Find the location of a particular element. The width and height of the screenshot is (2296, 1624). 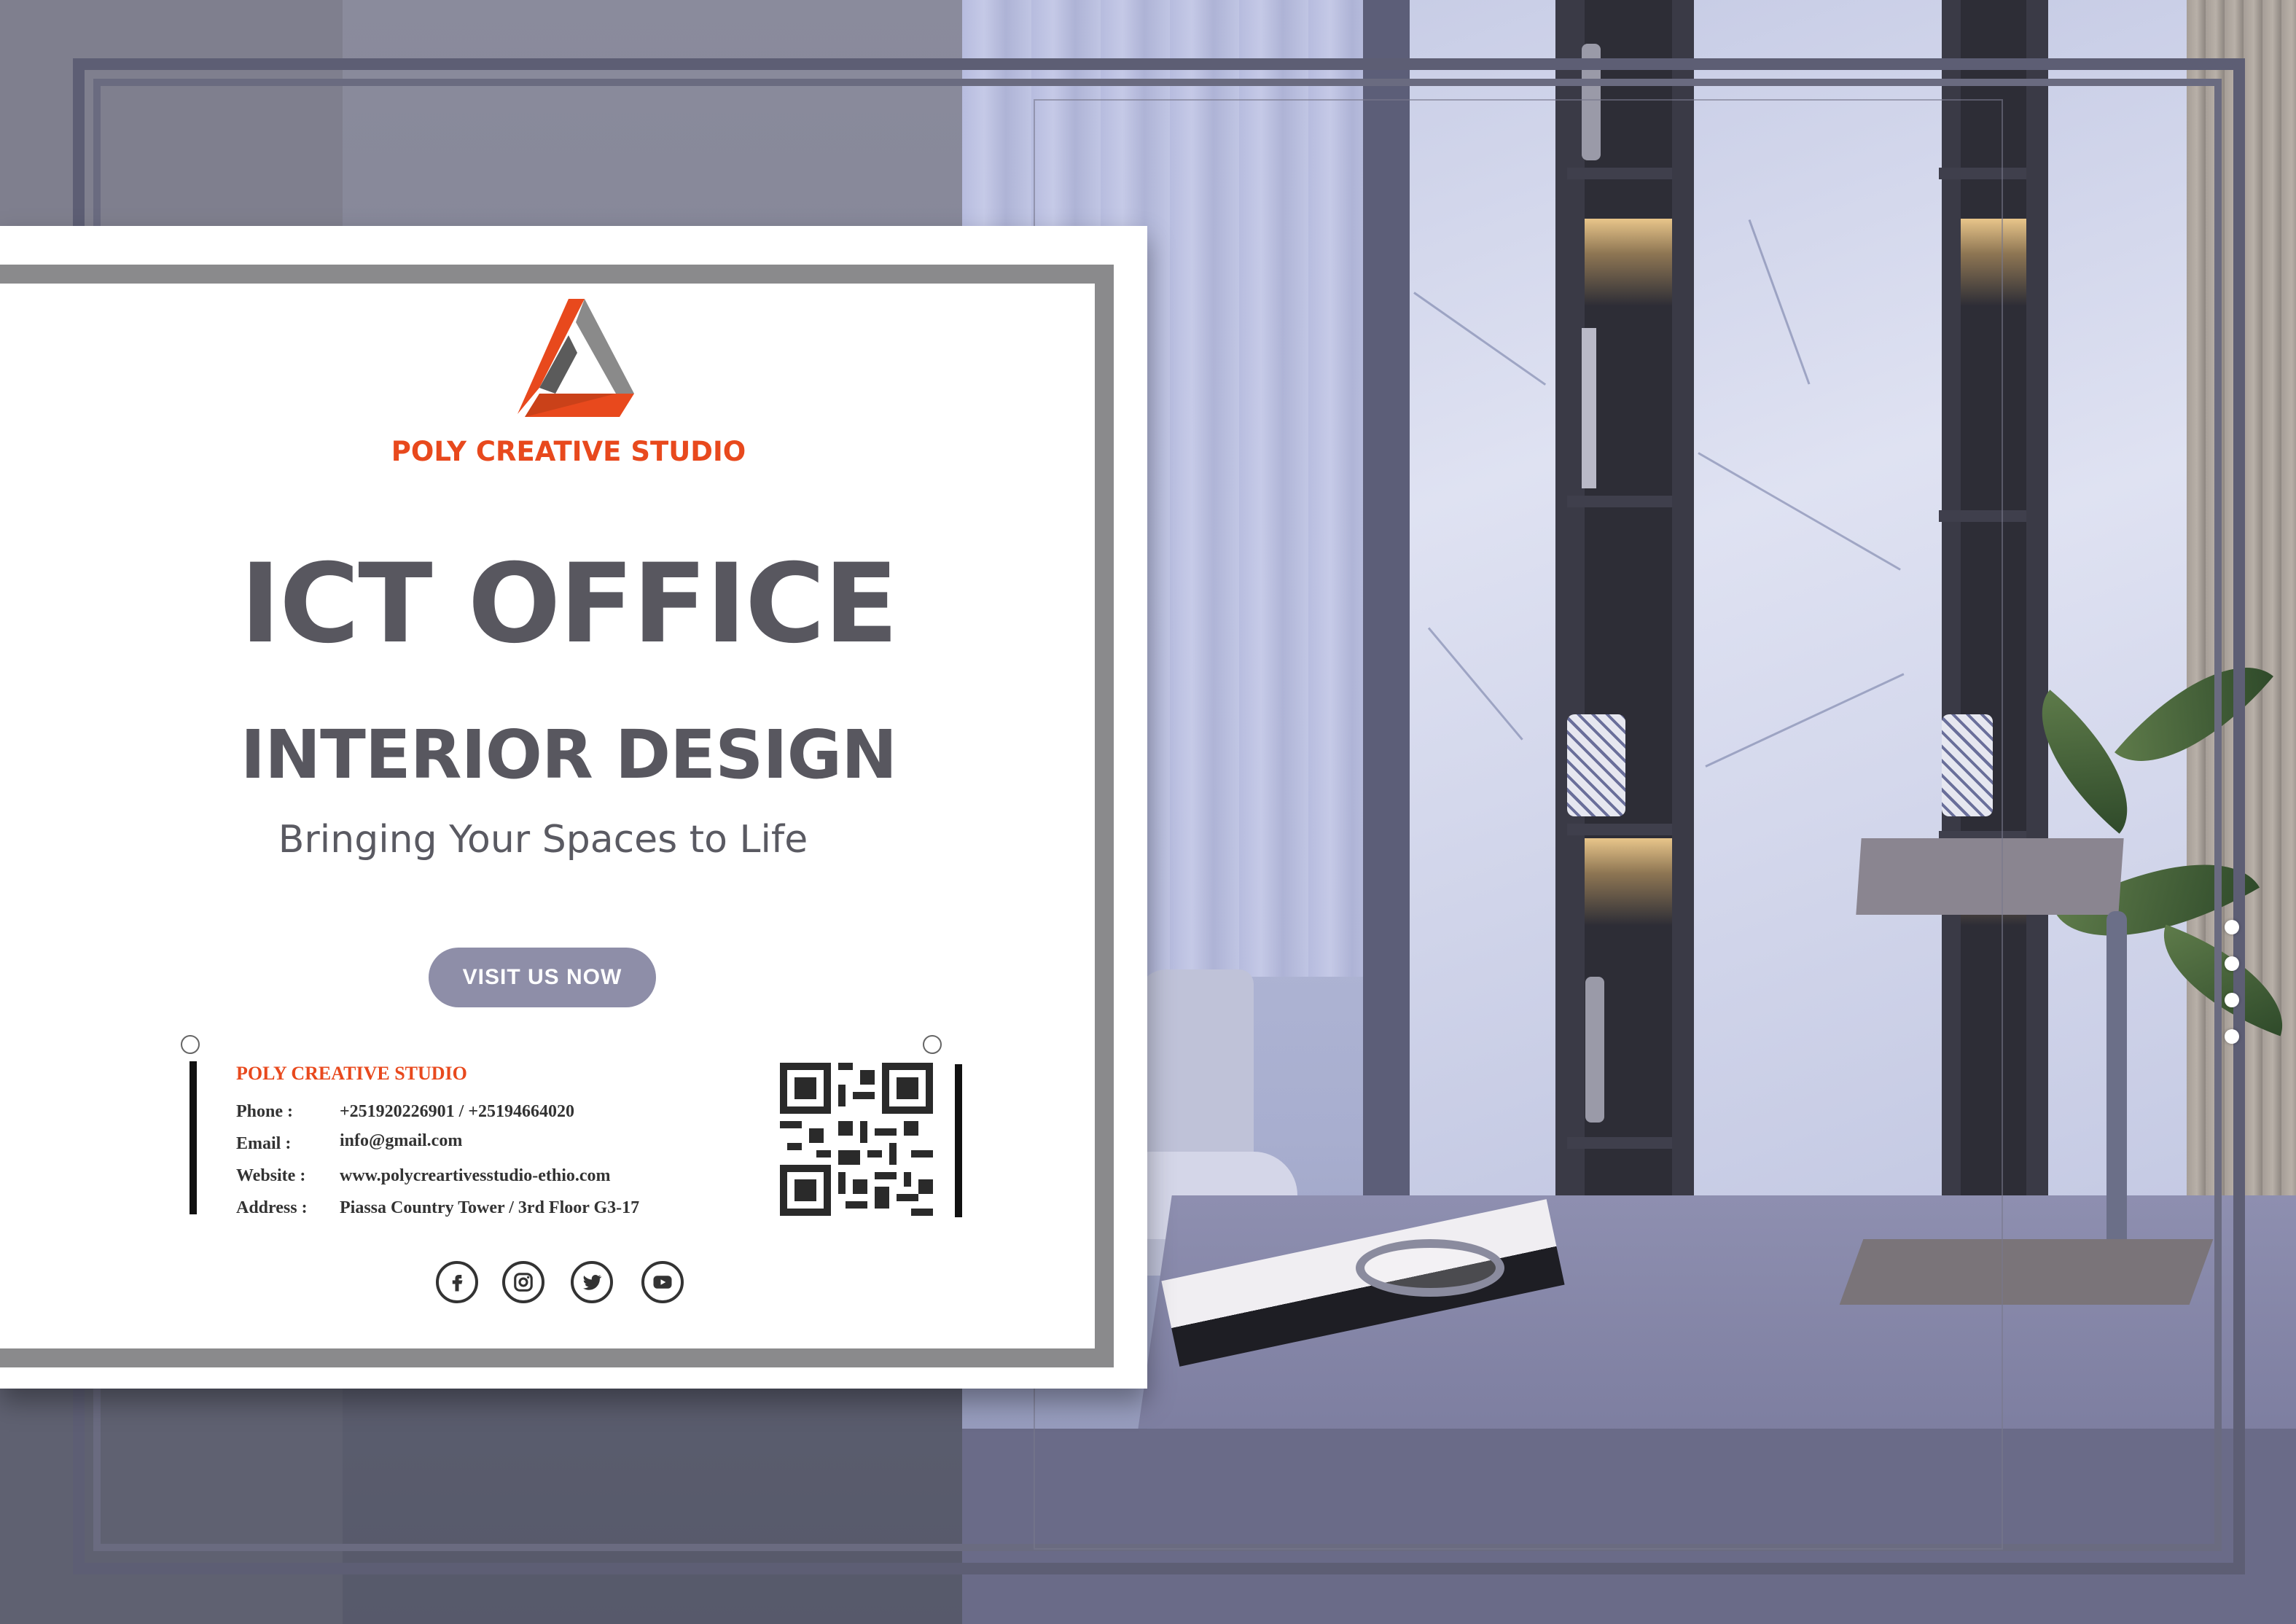

contact-heading: POLY CREATIVE STUDIO is located at coordinates (352, 1073).